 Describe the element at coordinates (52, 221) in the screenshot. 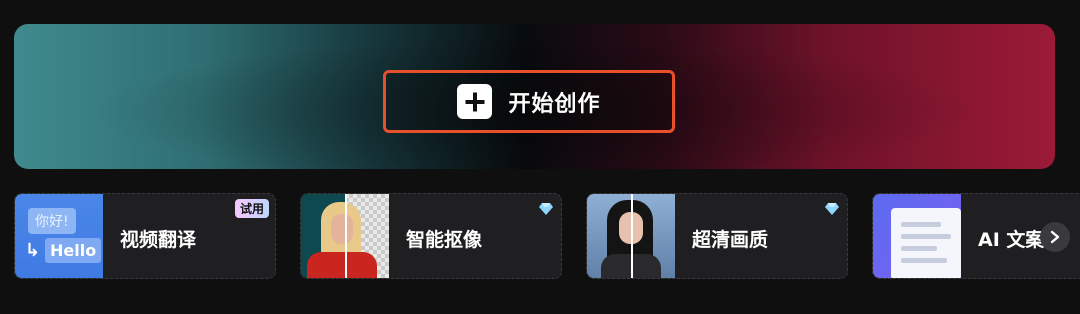

I see `thumb-text-cn: 你好!` at that location.